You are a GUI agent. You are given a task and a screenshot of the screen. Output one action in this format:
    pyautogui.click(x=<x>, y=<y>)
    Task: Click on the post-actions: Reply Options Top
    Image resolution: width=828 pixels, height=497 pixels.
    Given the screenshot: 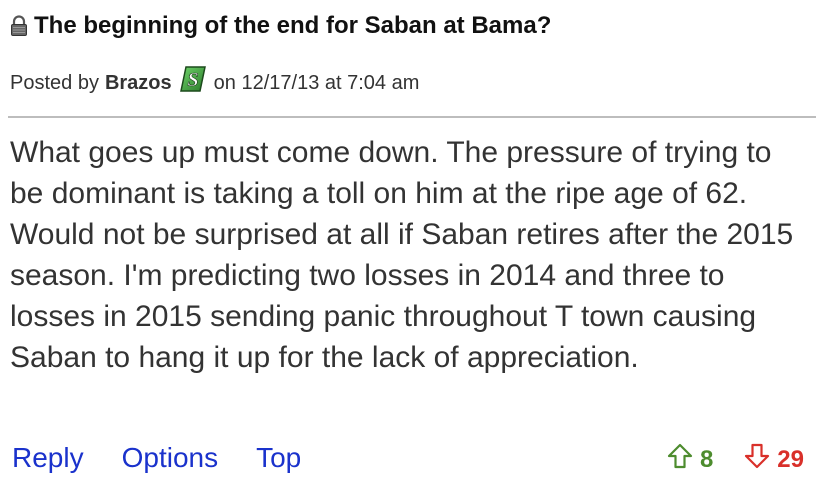 What is the action you would take?
    pyautogui.click(x=156, y=458)
    